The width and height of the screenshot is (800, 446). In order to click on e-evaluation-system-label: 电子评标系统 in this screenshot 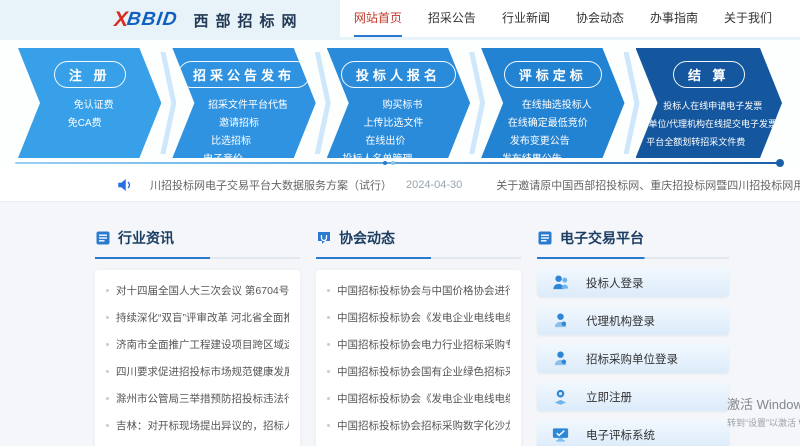, I will do `click(620, 435)`.